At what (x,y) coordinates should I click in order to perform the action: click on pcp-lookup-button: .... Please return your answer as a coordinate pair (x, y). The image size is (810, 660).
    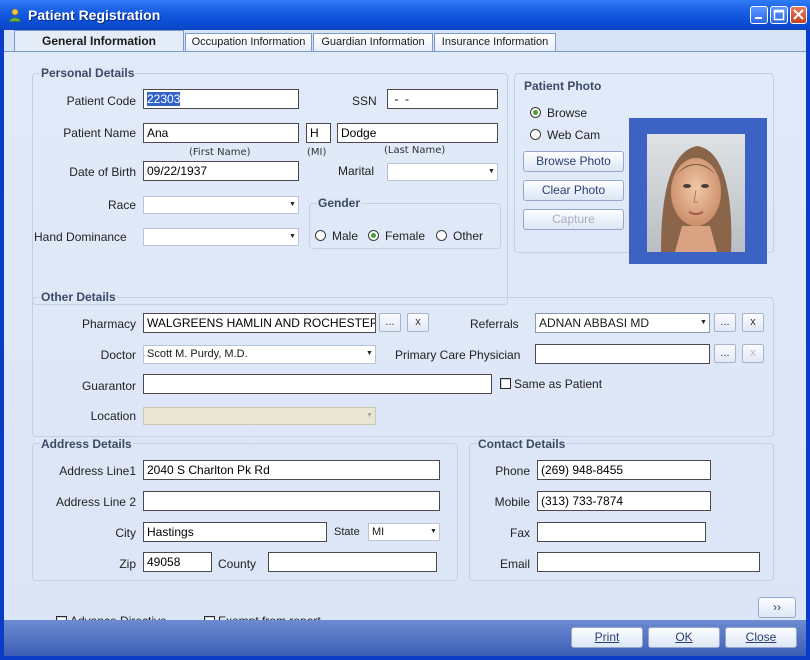
    Looking at the image, I should click on (725, 353).